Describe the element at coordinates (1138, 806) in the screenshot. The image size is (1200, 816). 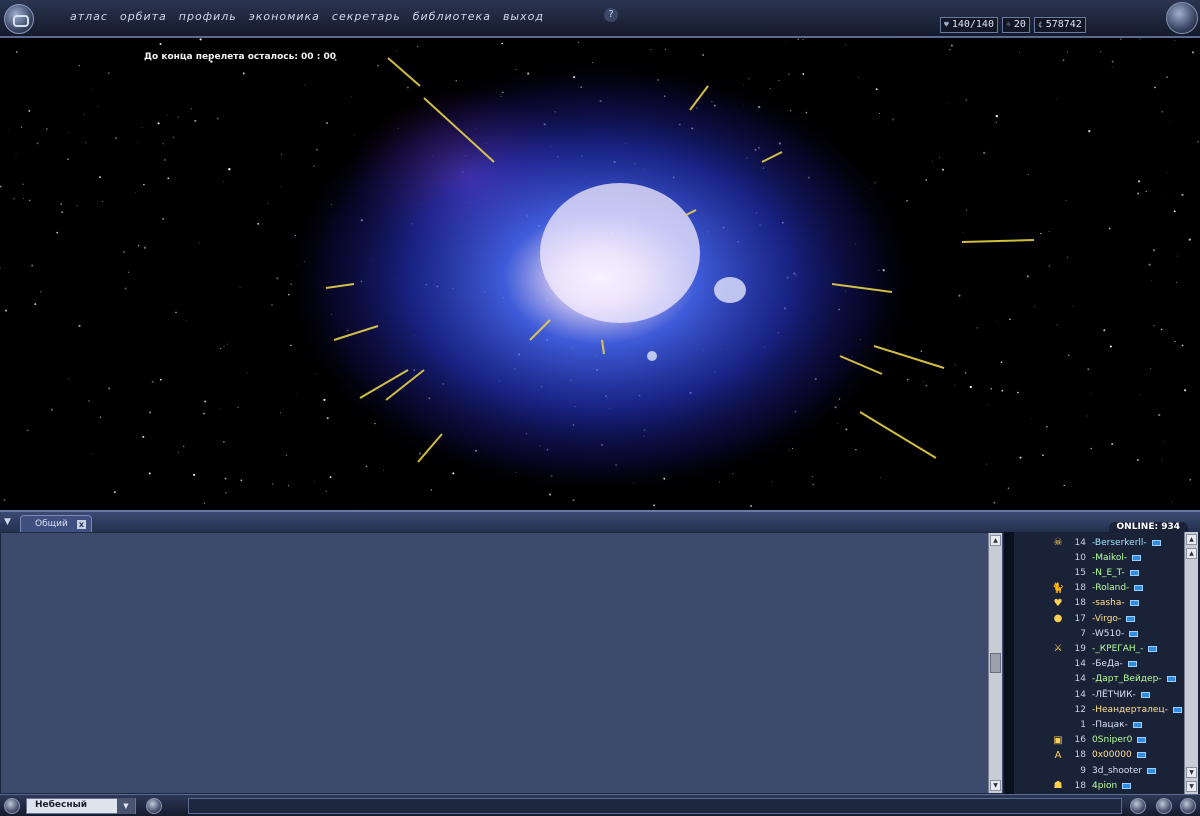
I see `send-button` at that location.